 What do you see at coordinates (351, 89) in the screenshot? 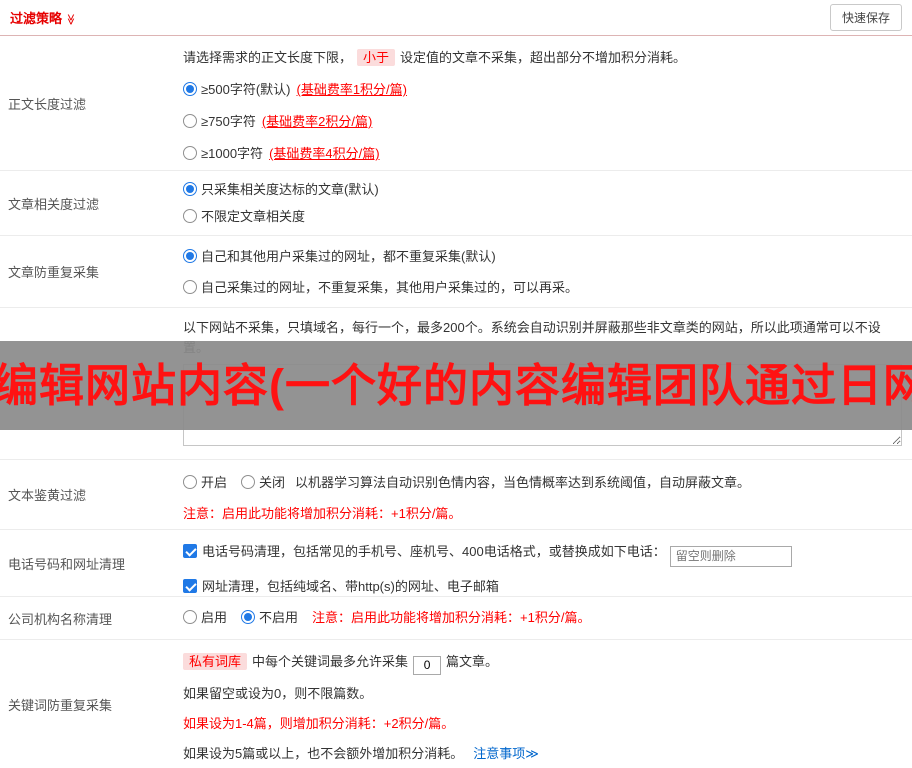
I see `length-option-500-fee: (基础费率1积分/篇)` at bounding box center [351, 89].